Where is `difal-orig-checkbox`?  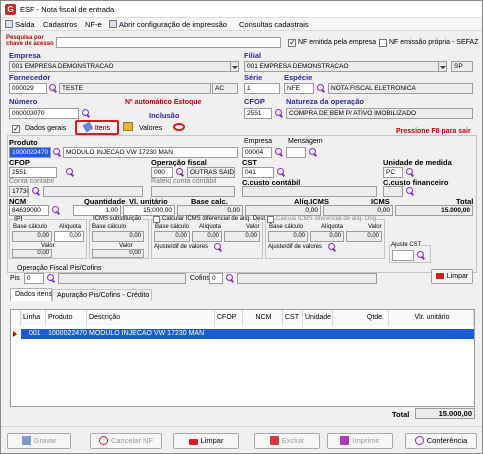 difal-orig-checkbox is located at coordinates (270, 219).